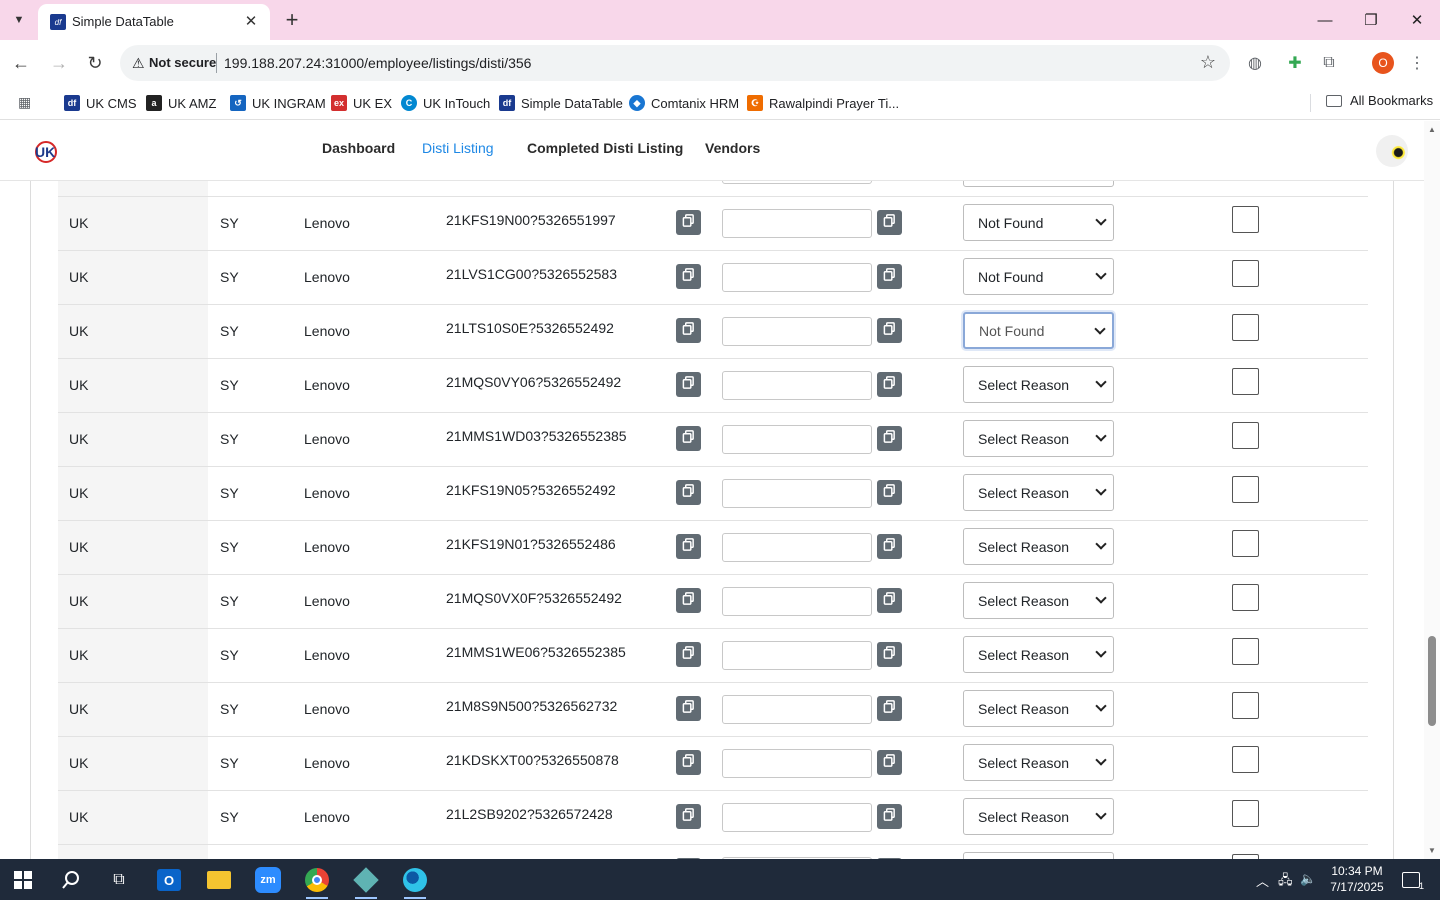  What do you see at coordinates (458, 148) in the screenshot?
I see `nav-disti-listing: Disti Listing` at bounding box center [458, 148].